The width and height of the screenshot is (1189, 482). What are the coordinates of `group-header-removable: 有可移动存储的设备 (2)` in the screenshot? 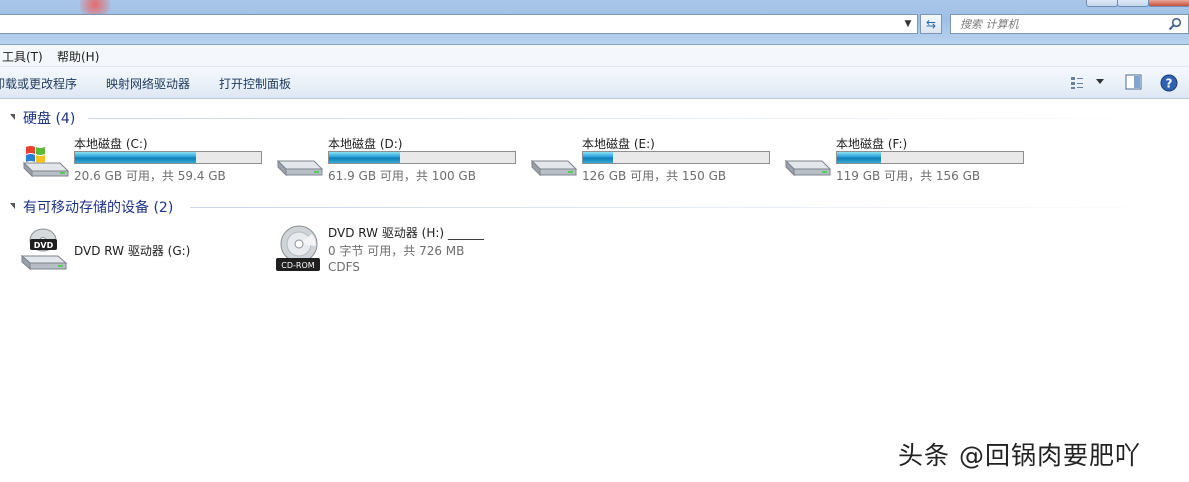 It's located at (92, 206).